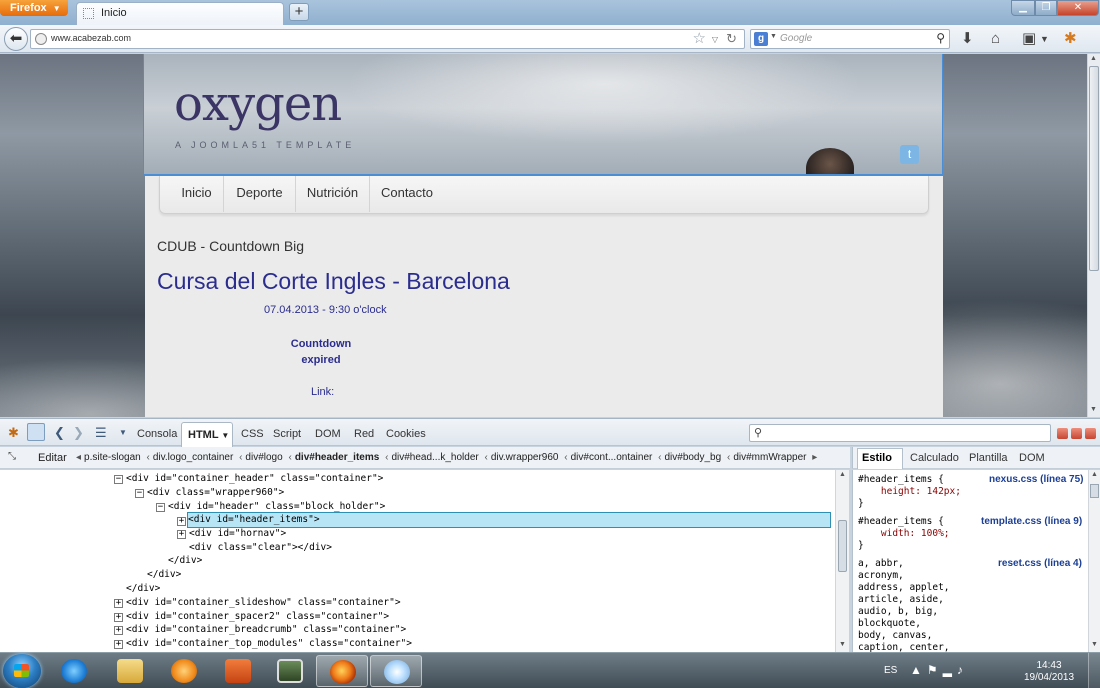  What do you see at coordinates (950, 670) in the screenshot?
I see `network-icon: ▂` at bounding box center [950, 670].